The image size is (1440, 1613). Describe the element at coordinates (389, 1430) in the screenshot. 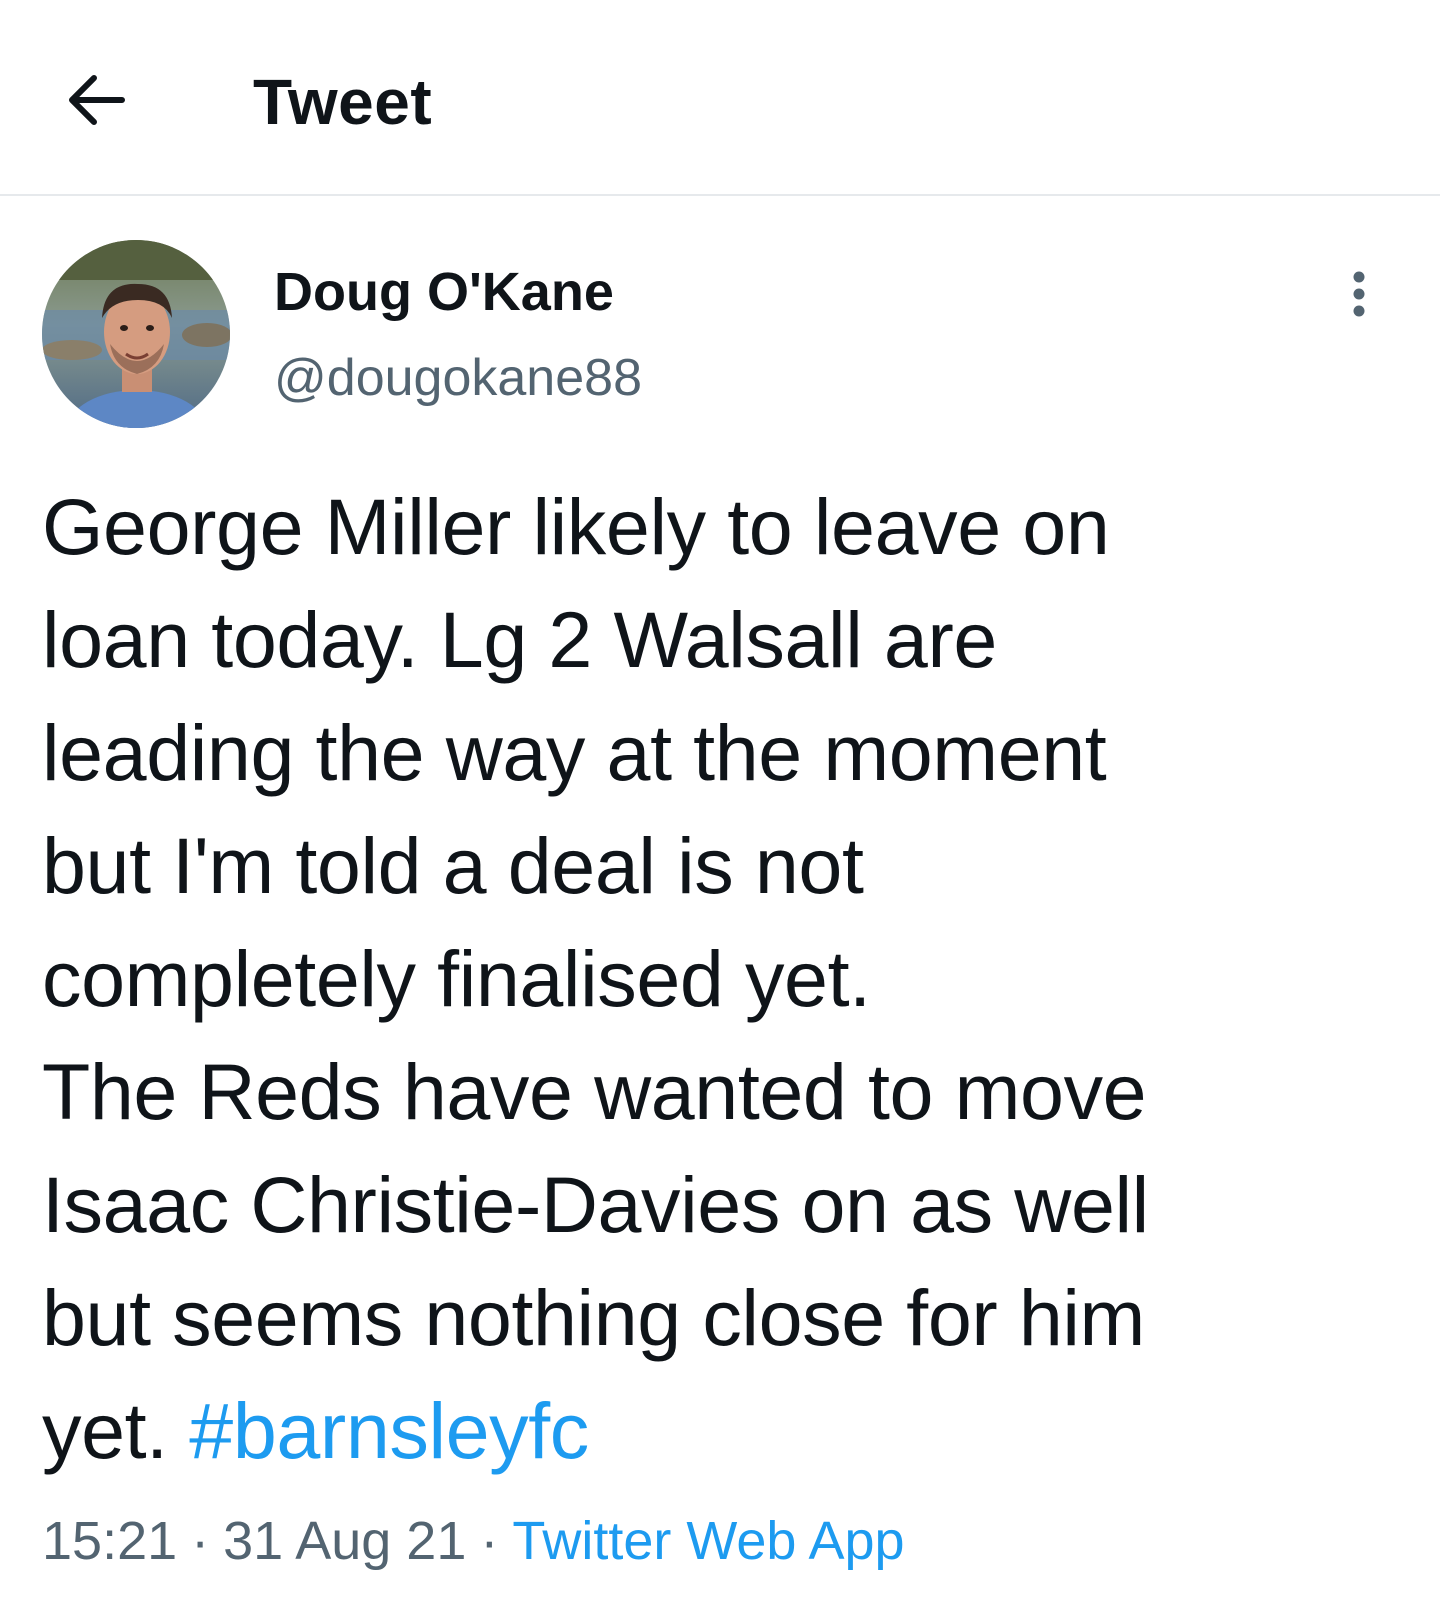

I see `hashtag-link: #barnsleyfc` at that location.